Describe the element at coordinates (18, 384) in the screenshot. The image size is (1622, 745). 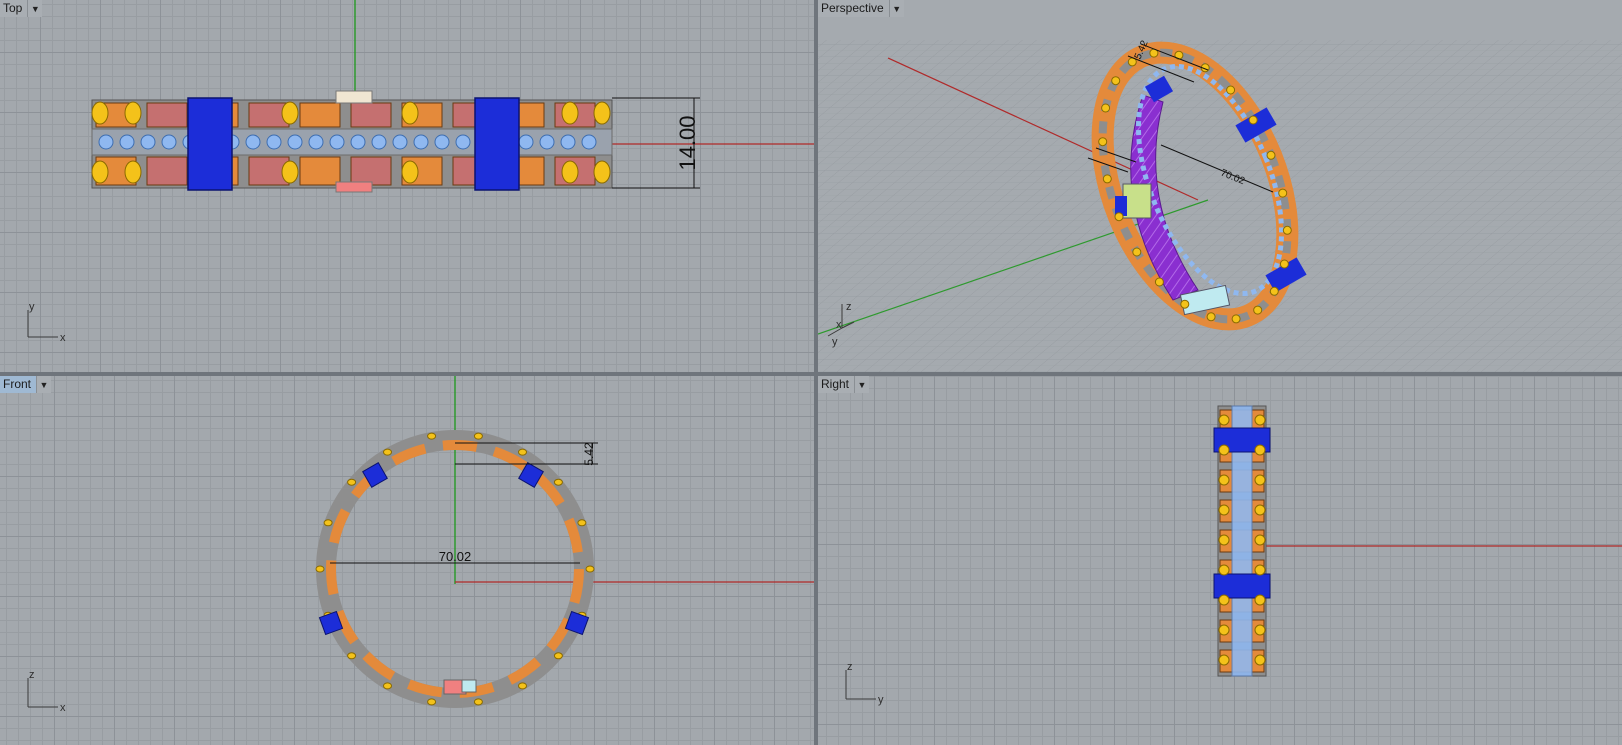
I see `viewport-title: Front` at that location.